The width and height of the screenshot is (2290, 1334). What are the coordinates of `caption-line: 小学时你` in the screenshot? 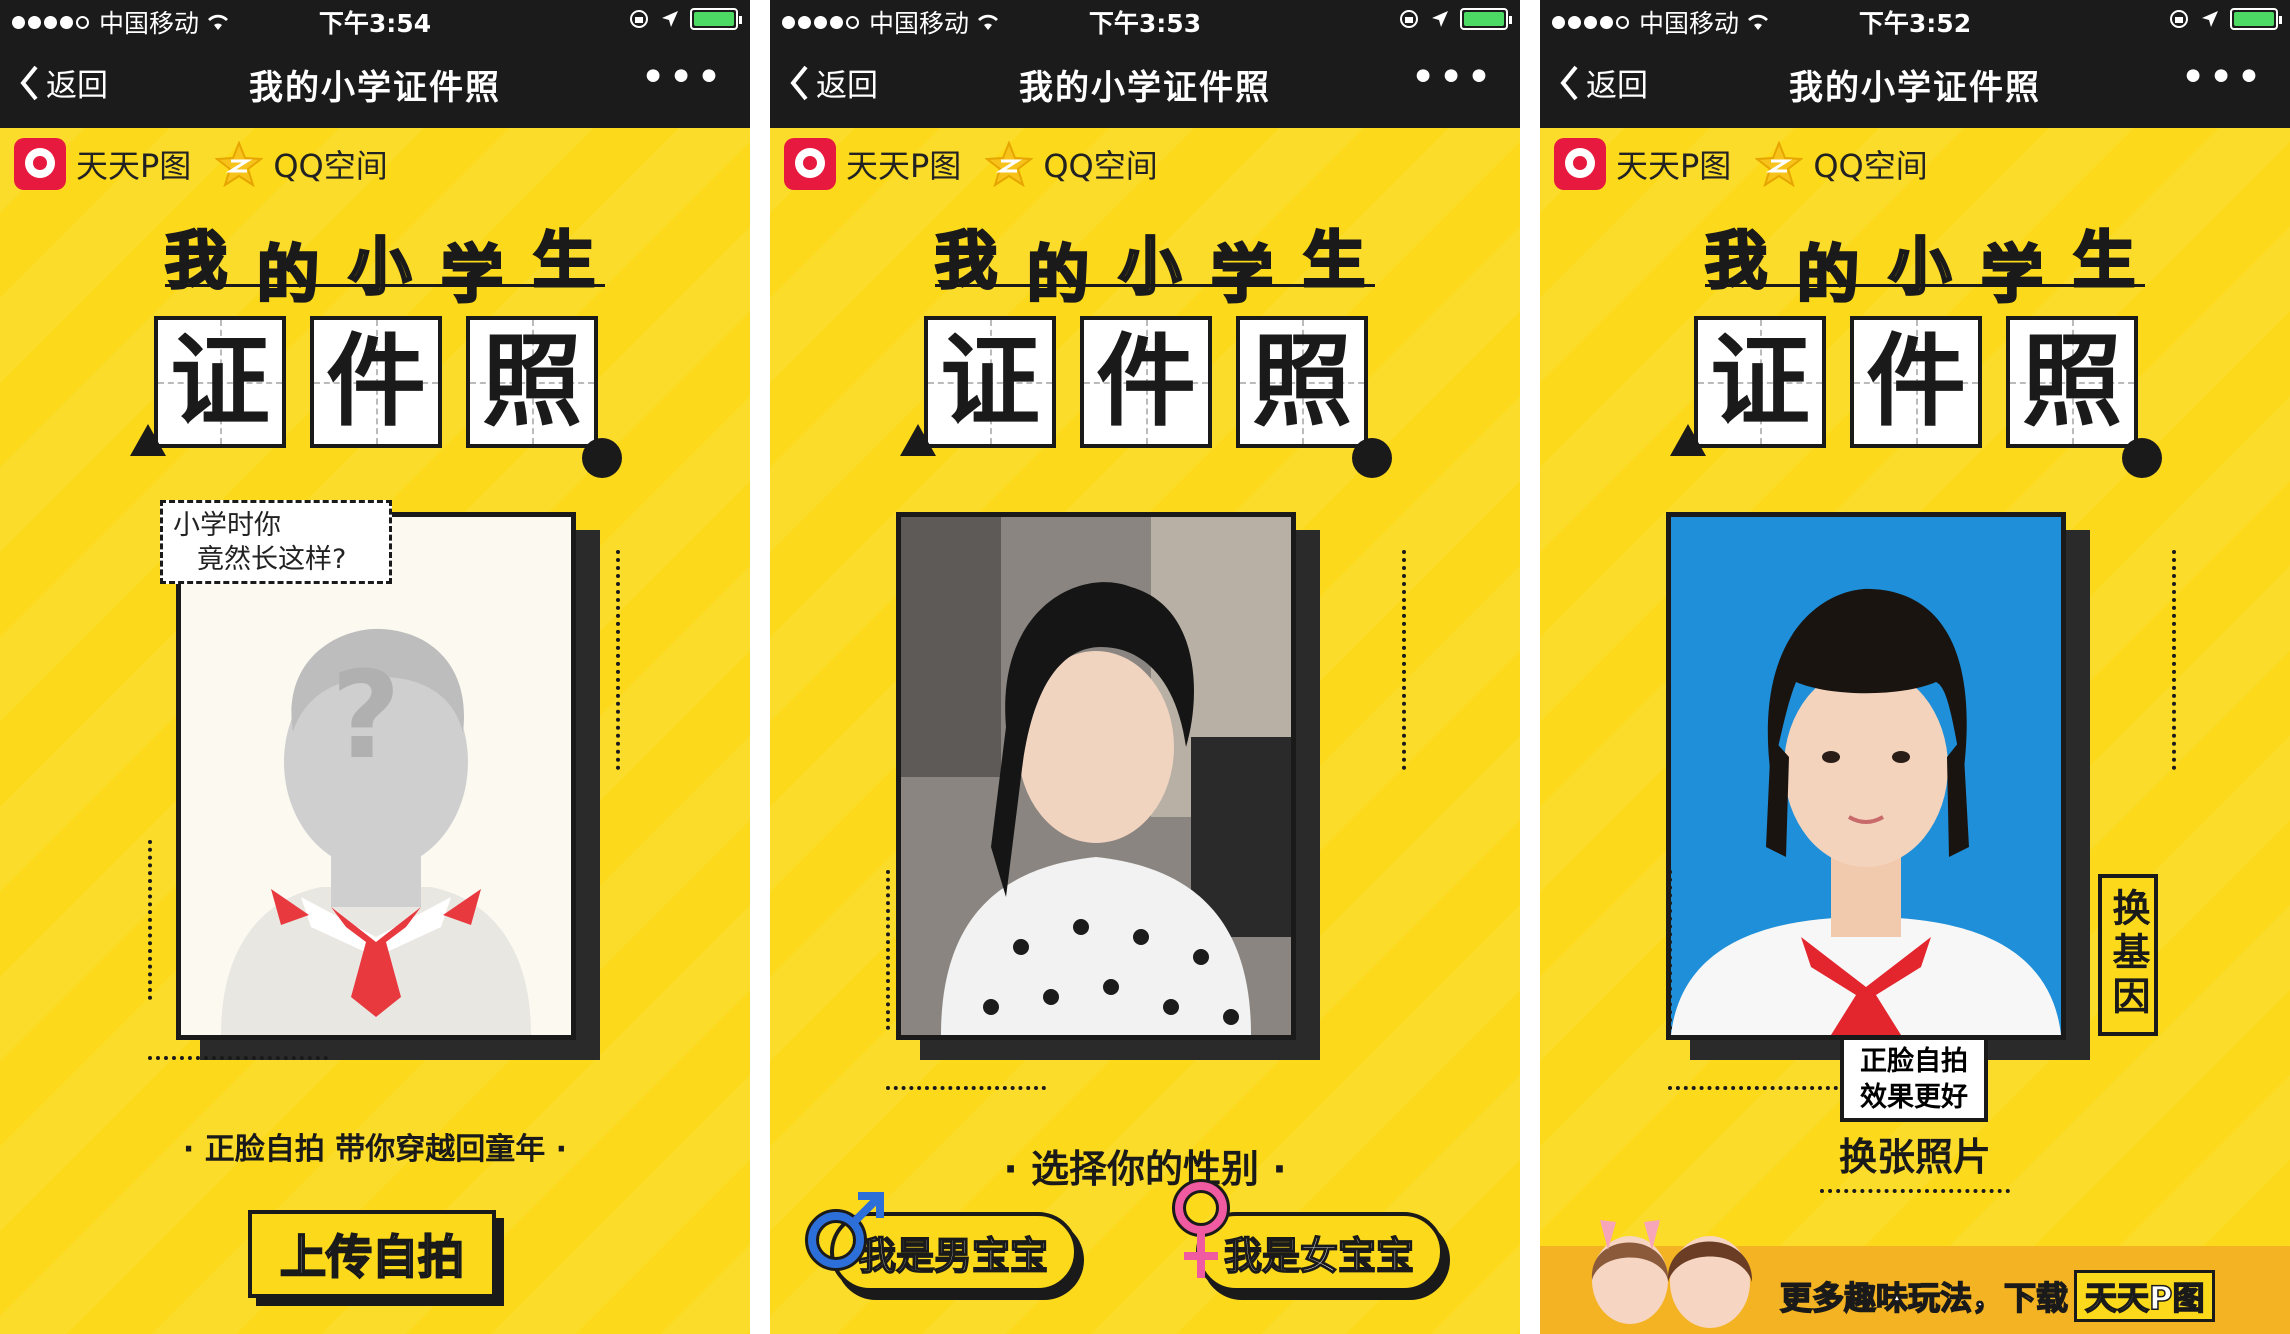 It's located at (227, 525).